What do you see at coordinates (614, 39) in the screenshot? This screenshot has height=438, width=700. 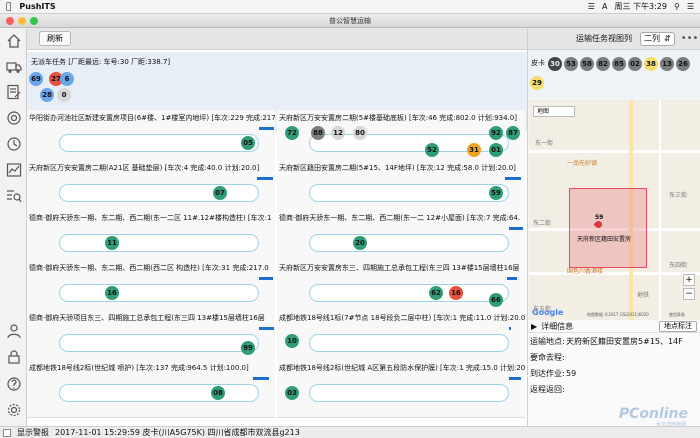 I see `view-options-bar: 运输任务视图列 二列 ⇵ •••` at bounding box center [614, 39].